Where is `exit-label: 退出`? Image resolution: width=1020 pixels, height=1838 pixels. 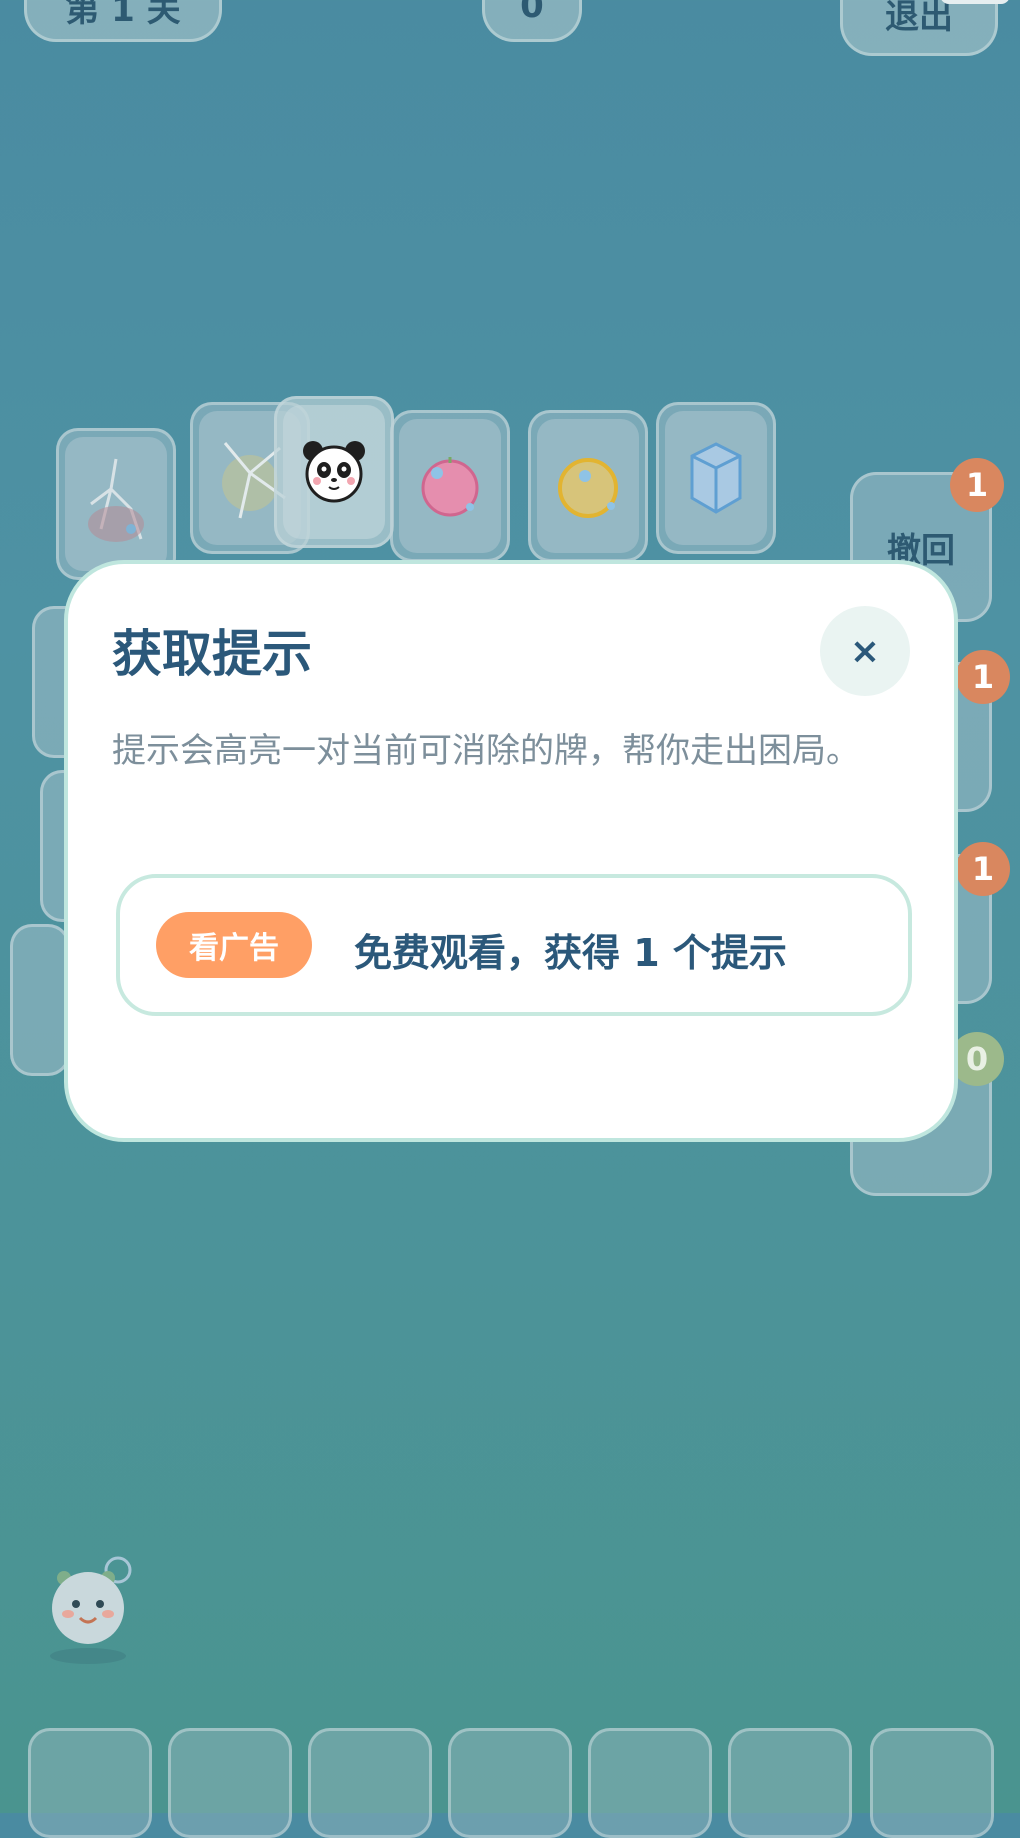 exit-label: 退出 is located at coordinates (919, 18).